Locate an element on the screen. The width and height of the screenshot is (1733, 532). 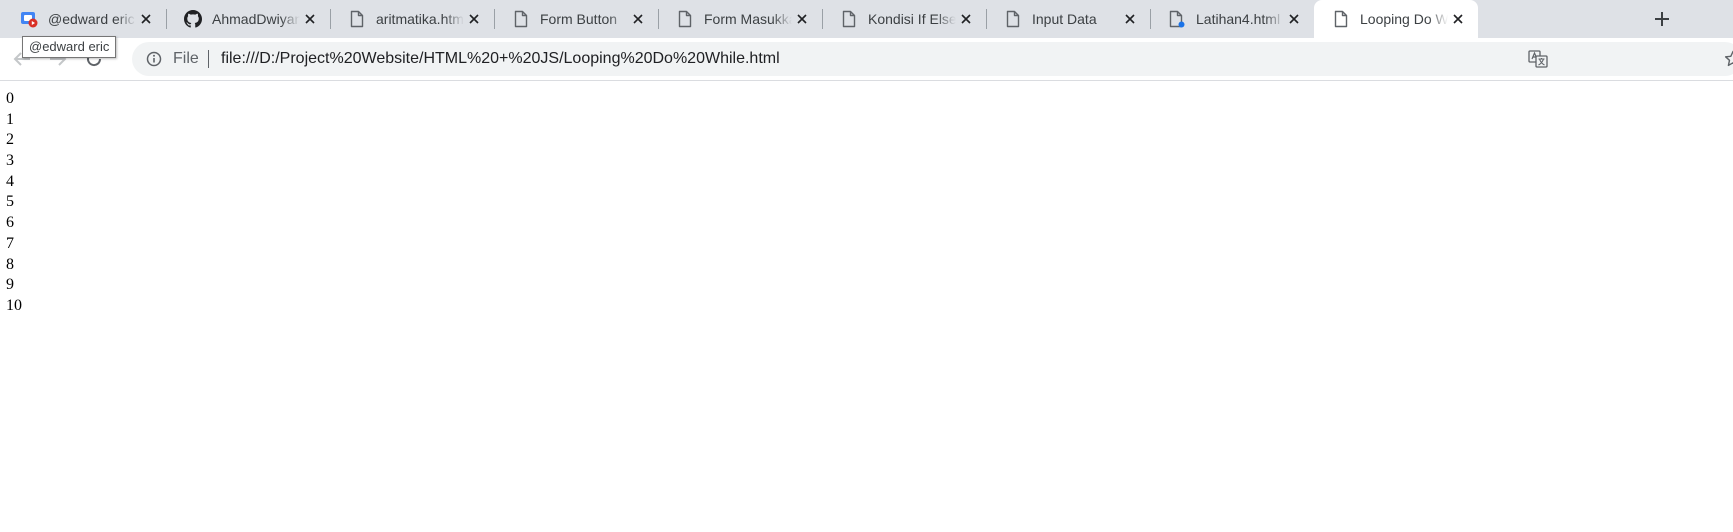
tab-title: Latihan4.html is located at coordinates (1238, 19).